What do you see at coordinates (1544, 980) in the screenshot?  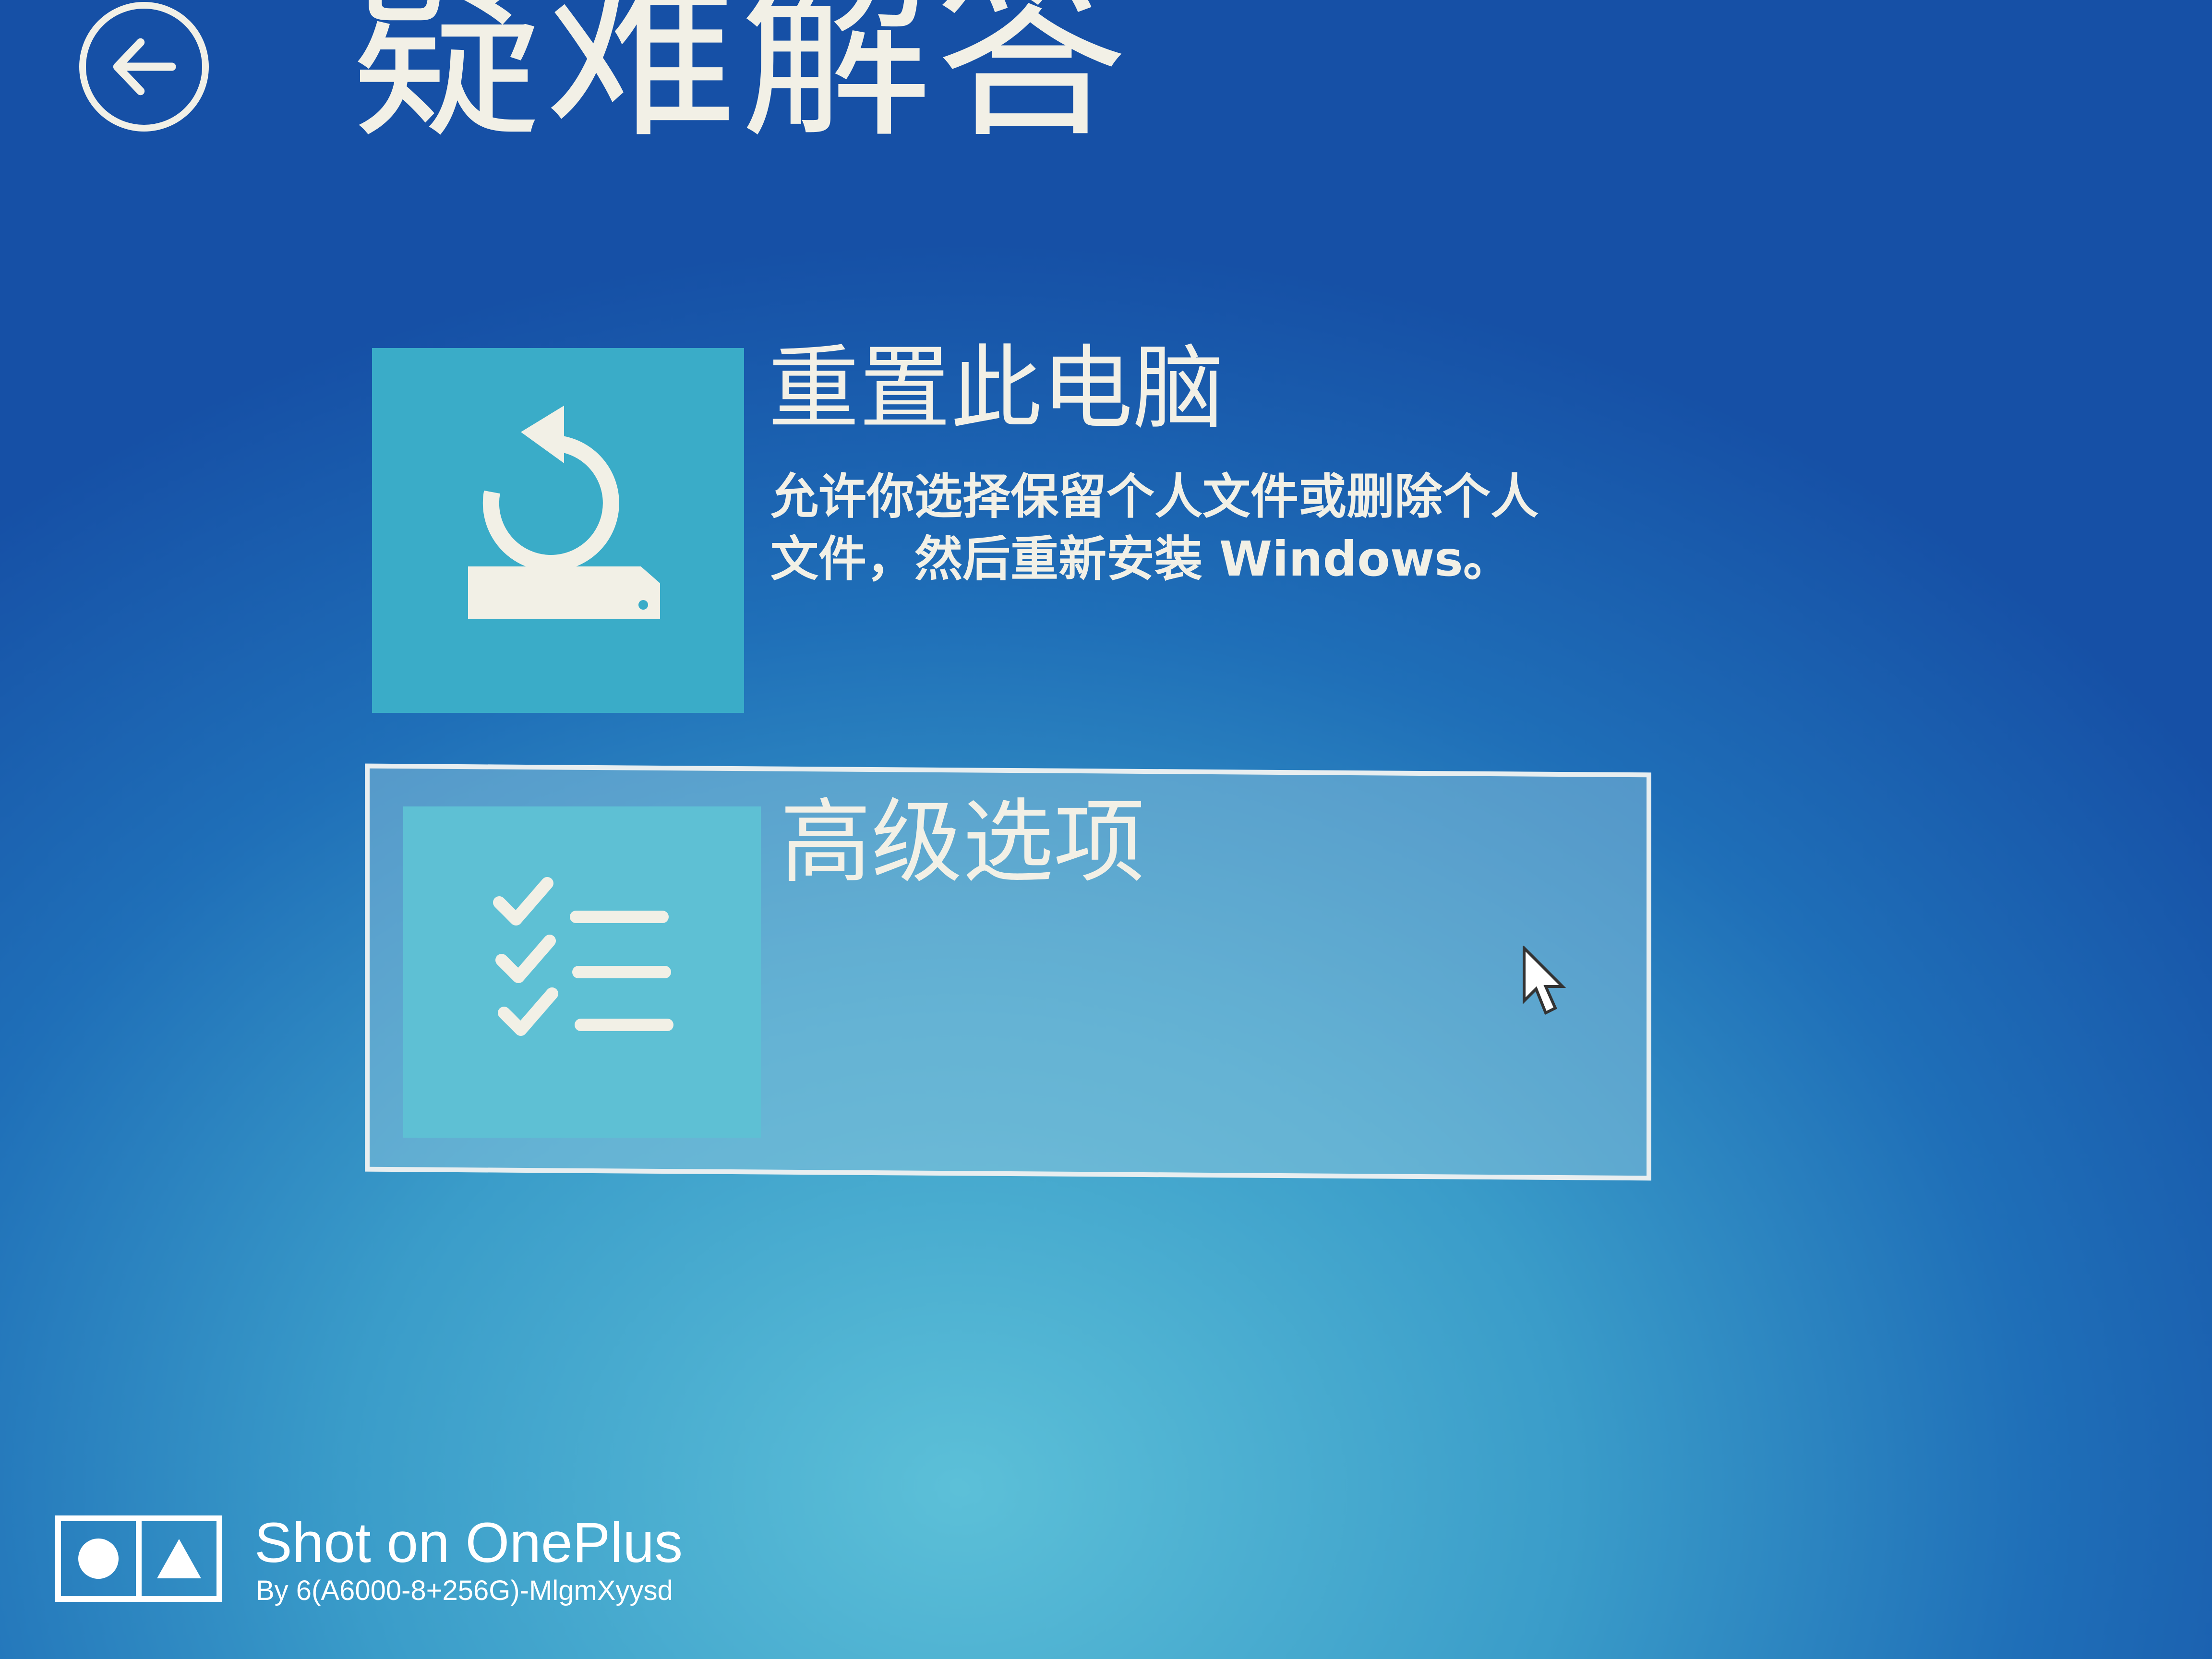 I see `mouse-cursor-icon` at bounding box center [1544, 980].